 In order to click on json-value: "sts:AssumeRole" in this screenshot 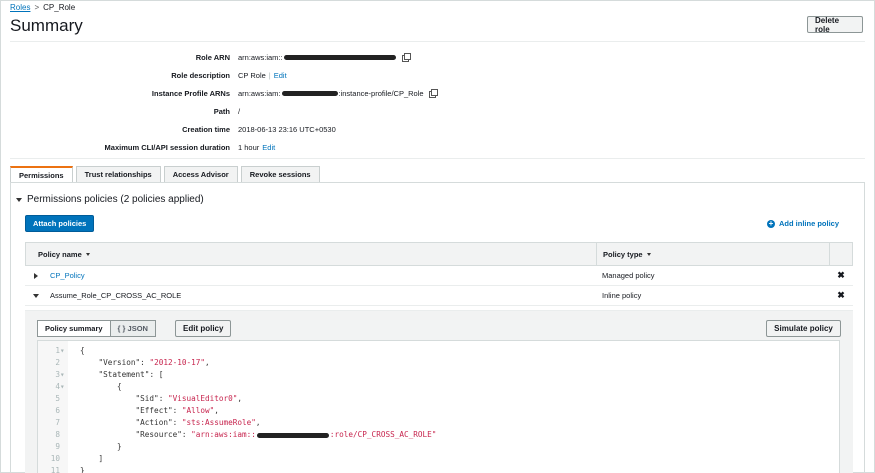, I will do `click(218, 422)`.